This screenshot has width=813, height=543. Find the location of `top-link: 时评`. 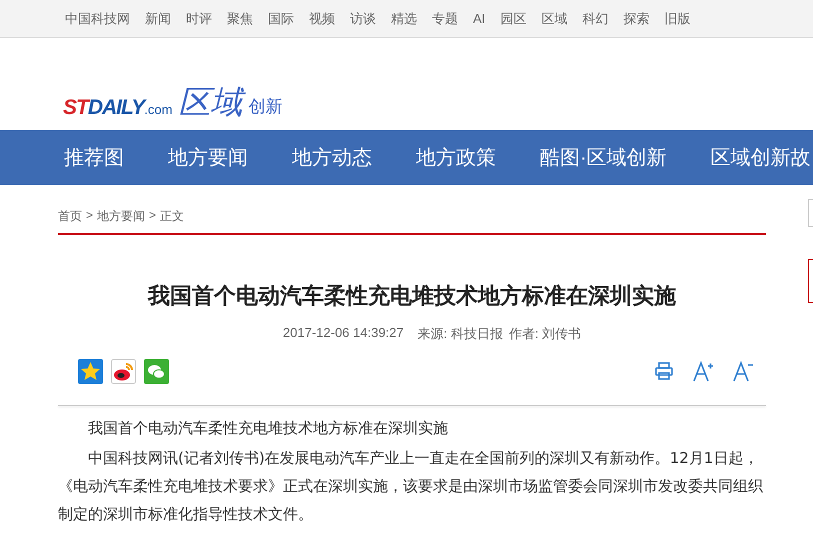

top-link: 时评 is located at coordinates (199, 19).